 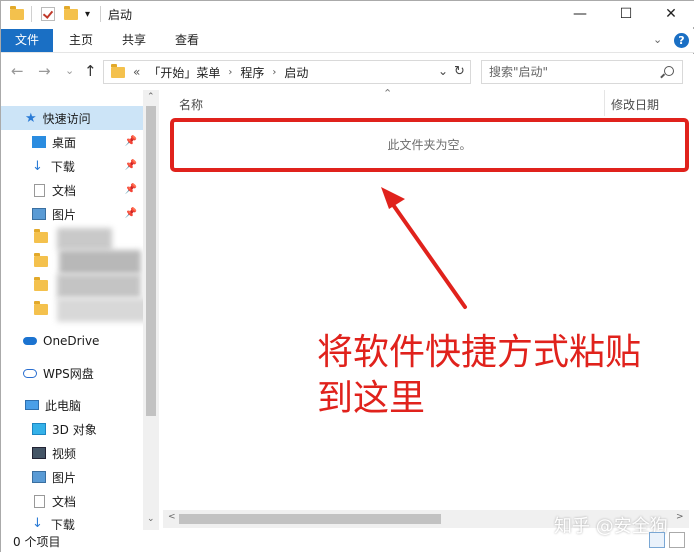 What do you see at coordinates (68, 373) in the screenshot?
I see `sidebar-item-label: WPS网盘` at bounding box center [68, 373].